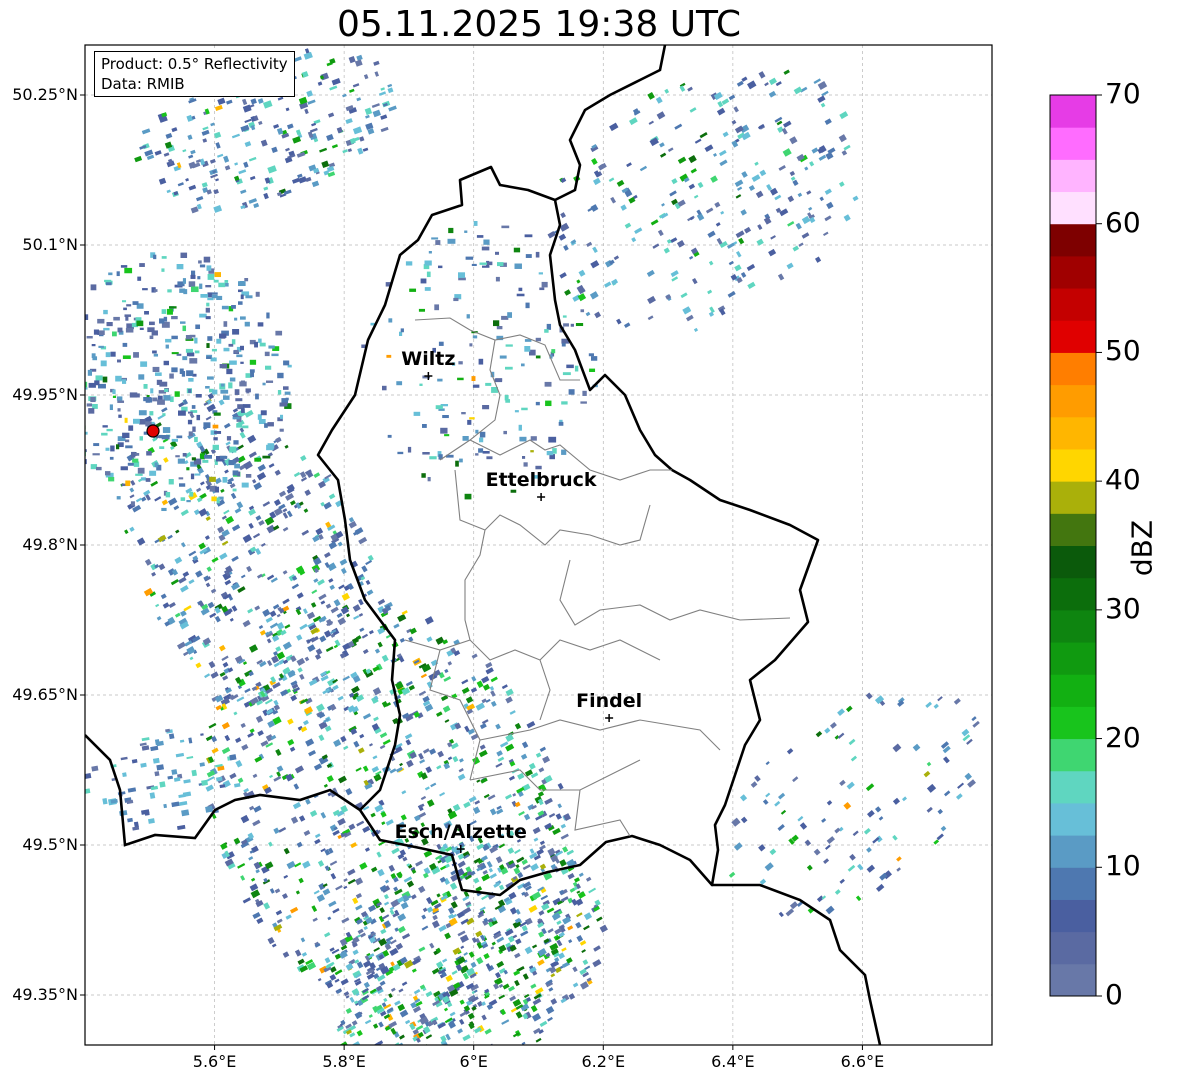 The width and height of the screenshot is (1184, 1081). What do you see at coordinates (45, 694) in the screenshot?
I see `lat-tick-label: 49.65°N` at bounding box center [45, 694].